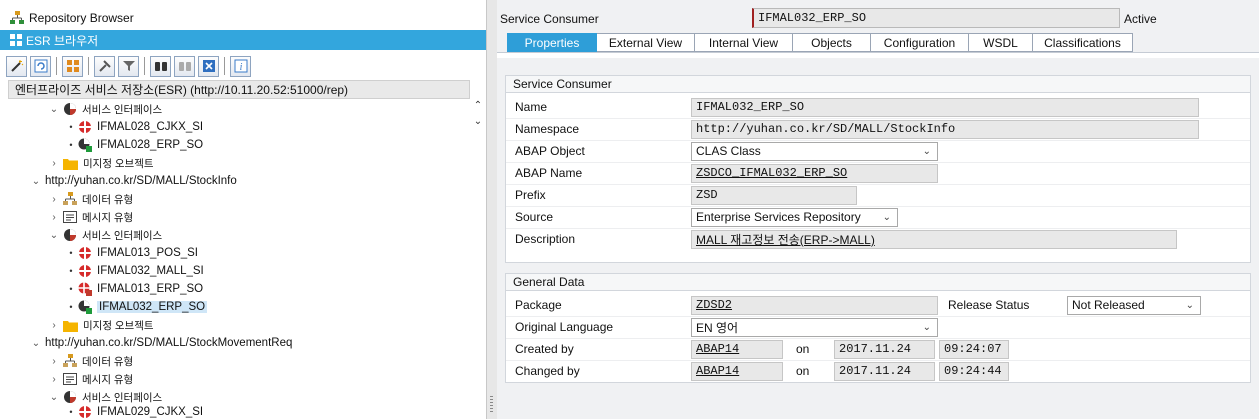 This screenshot has height=419, width=1259. I want to click on tab-classifications: Classifications, so click(1083, 42).